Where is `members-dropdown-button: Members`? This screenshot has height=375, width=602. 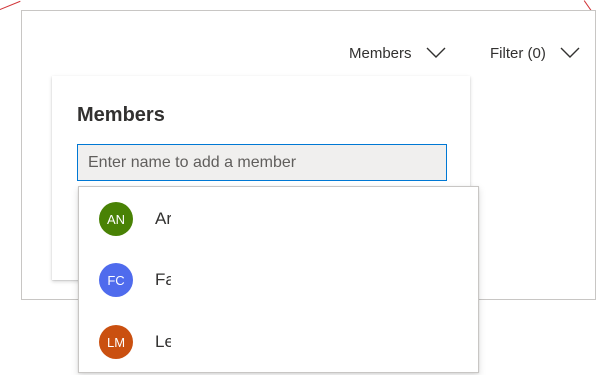
members-dropdown-button: Members is located at coordinates (397, 53).